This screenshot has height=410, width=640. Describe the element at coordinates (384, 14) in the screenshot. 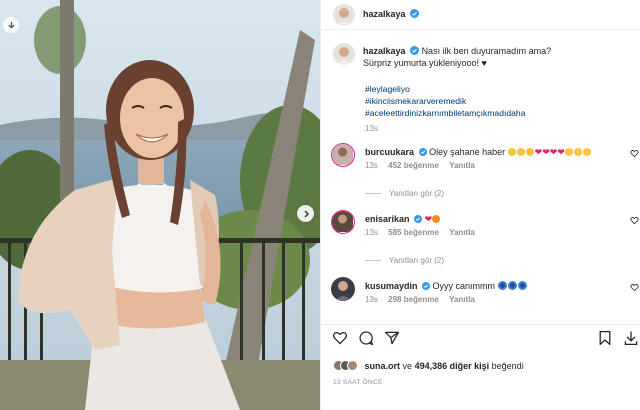

I see `username: hazalkaya` at that location.